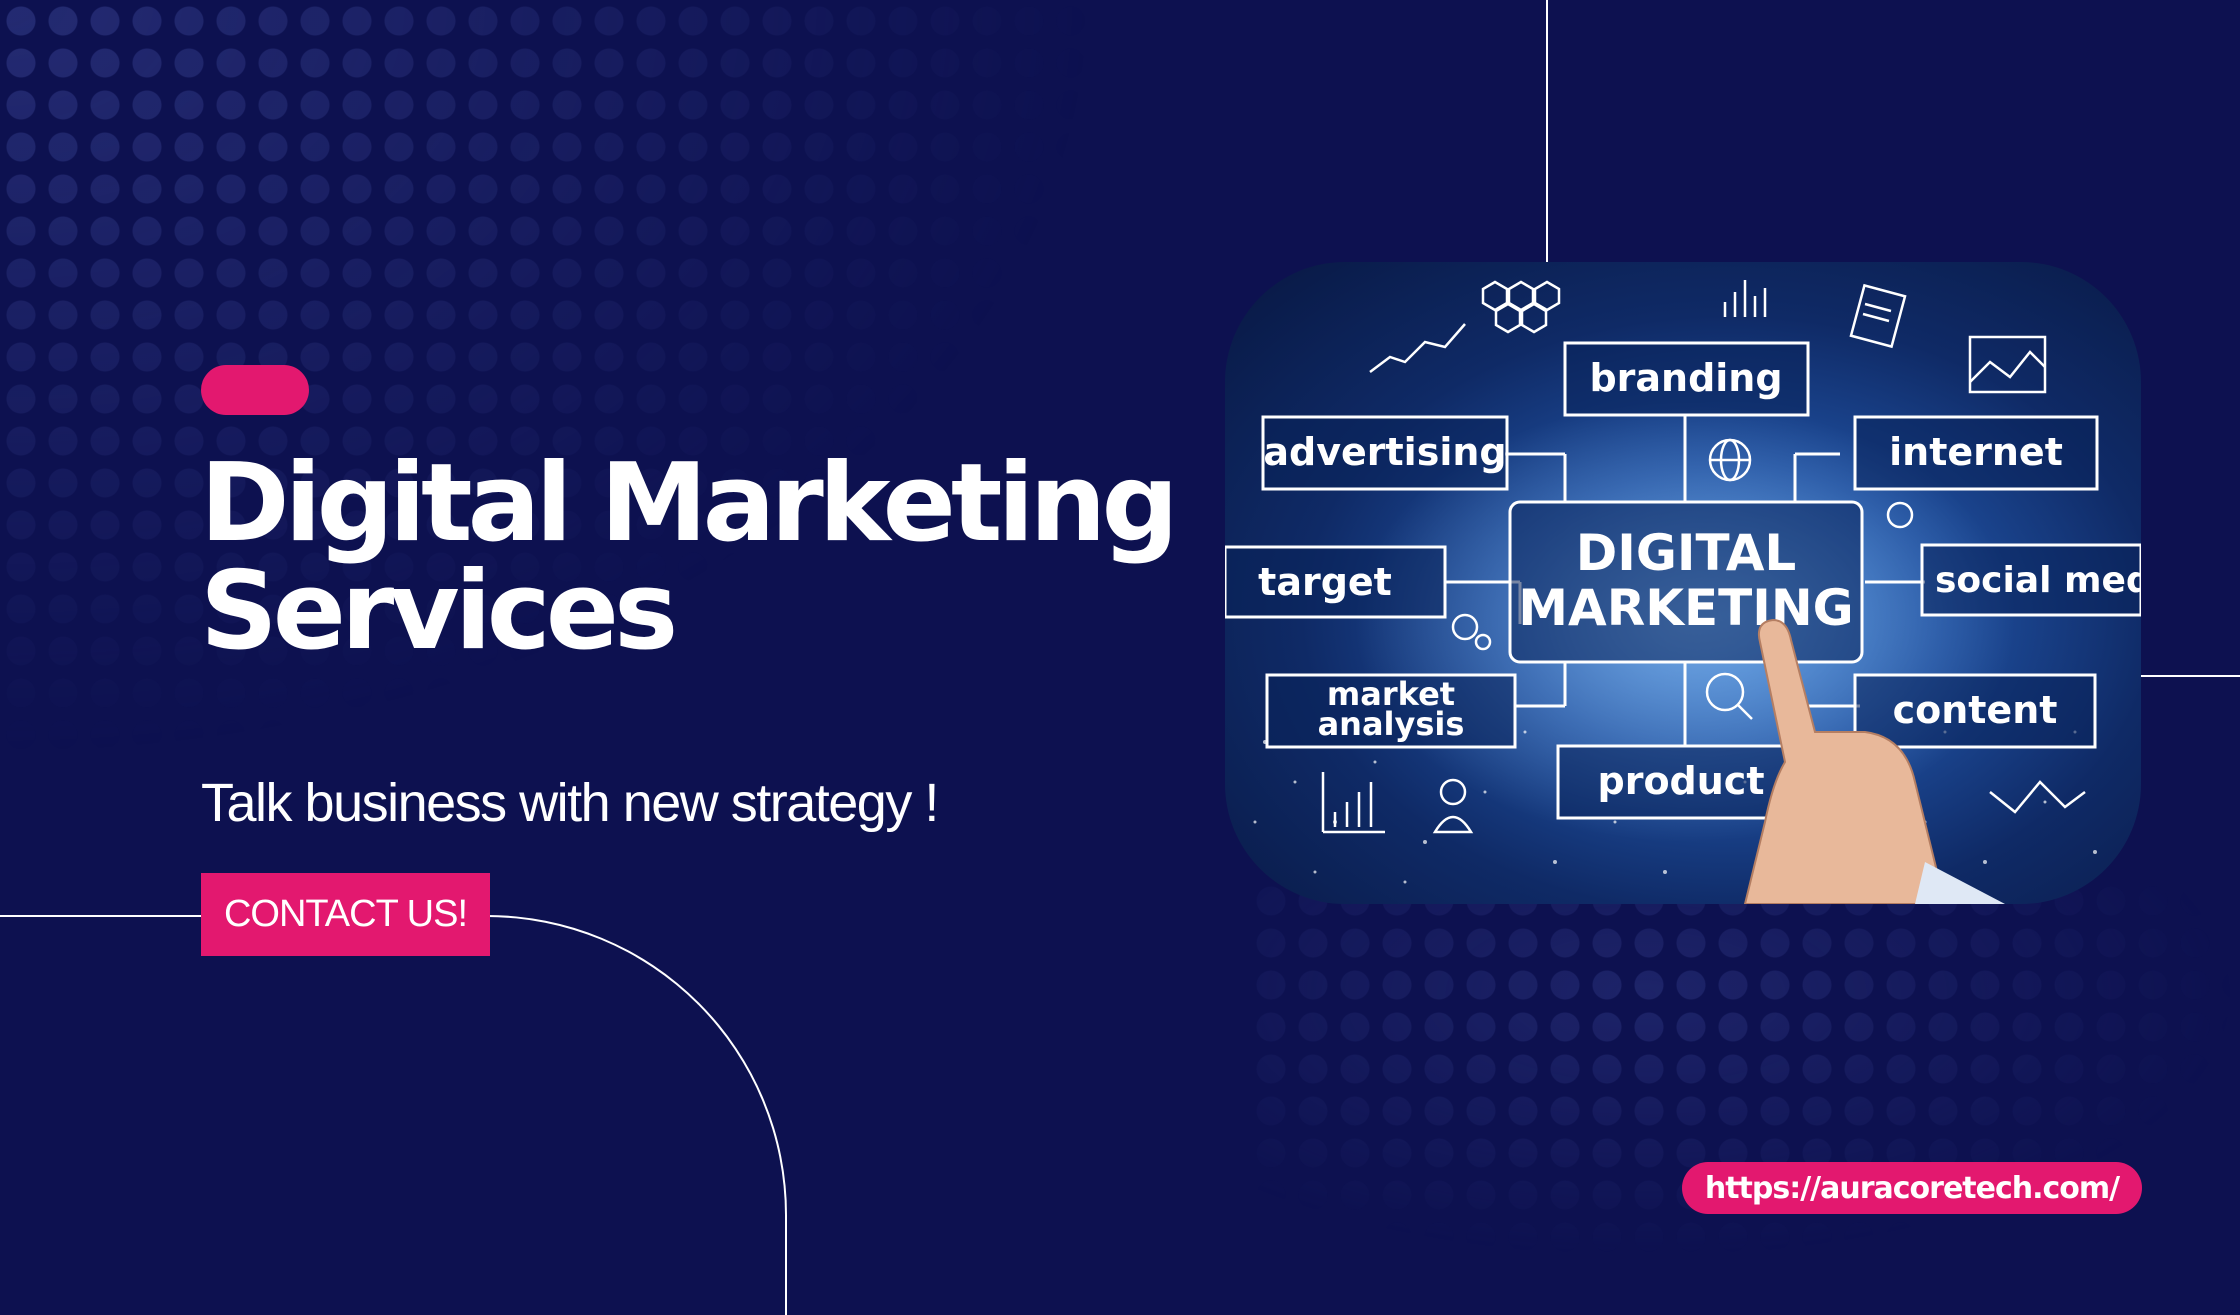  What do you see at coordinates (1685, 608) in the screenshot?
I see `center-label-line-2: MARKETING` at bounding box center [1685, 608].